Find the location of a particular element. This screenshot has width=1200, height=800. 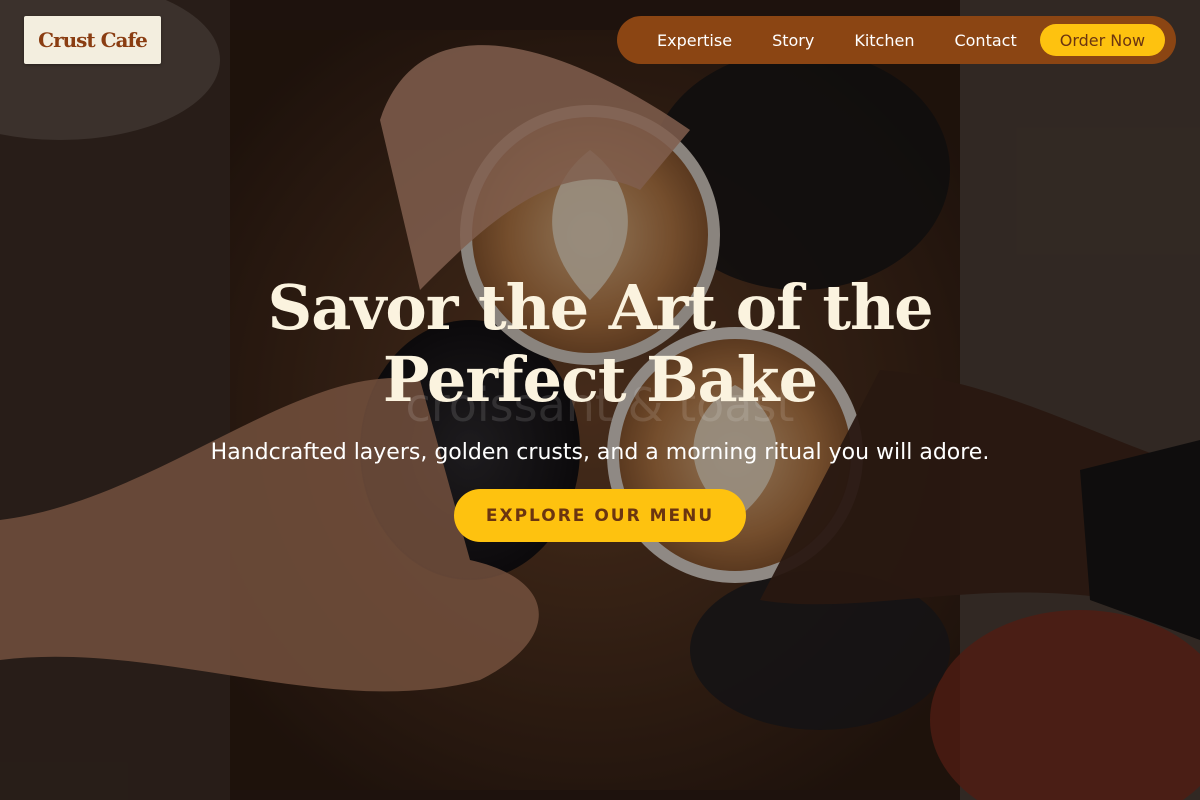

brand-logo: Crust Cafe is located at coordinates (92, 40).